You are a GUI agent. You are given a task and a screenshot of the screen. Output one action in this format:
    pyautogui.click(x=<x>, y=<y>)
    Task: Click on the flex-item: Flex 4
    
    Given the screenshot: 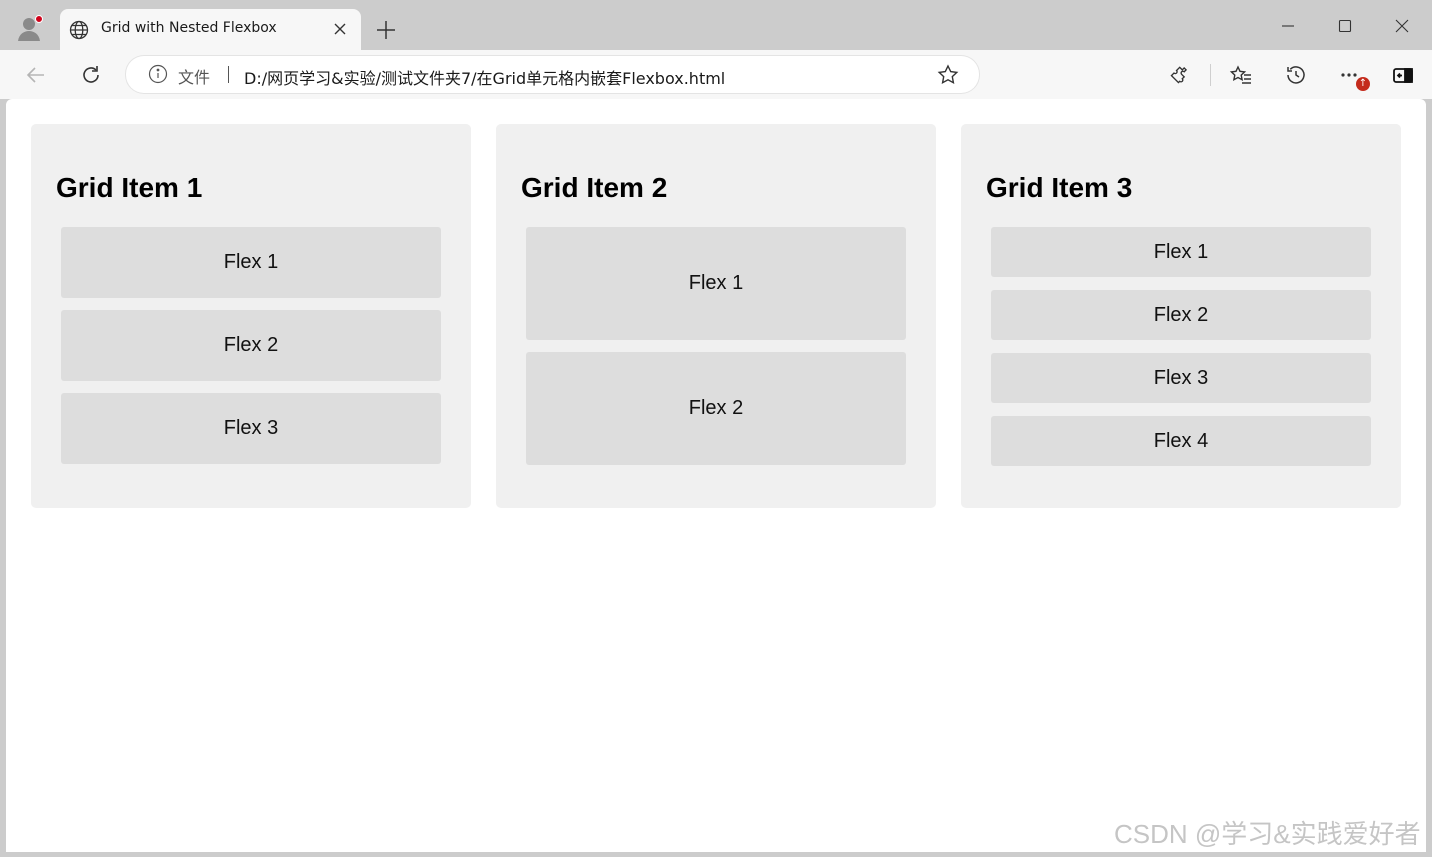 What is the action you would take?
    pyautogui.click(x=1181, y=441)
    